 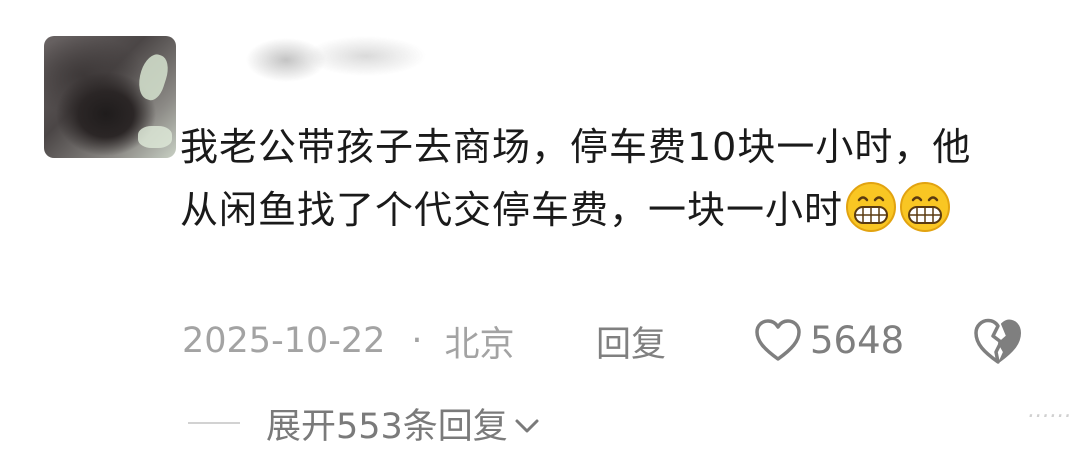 I want to click on expand-replies-label: 展开553条回复, so click(x=387, y=426).